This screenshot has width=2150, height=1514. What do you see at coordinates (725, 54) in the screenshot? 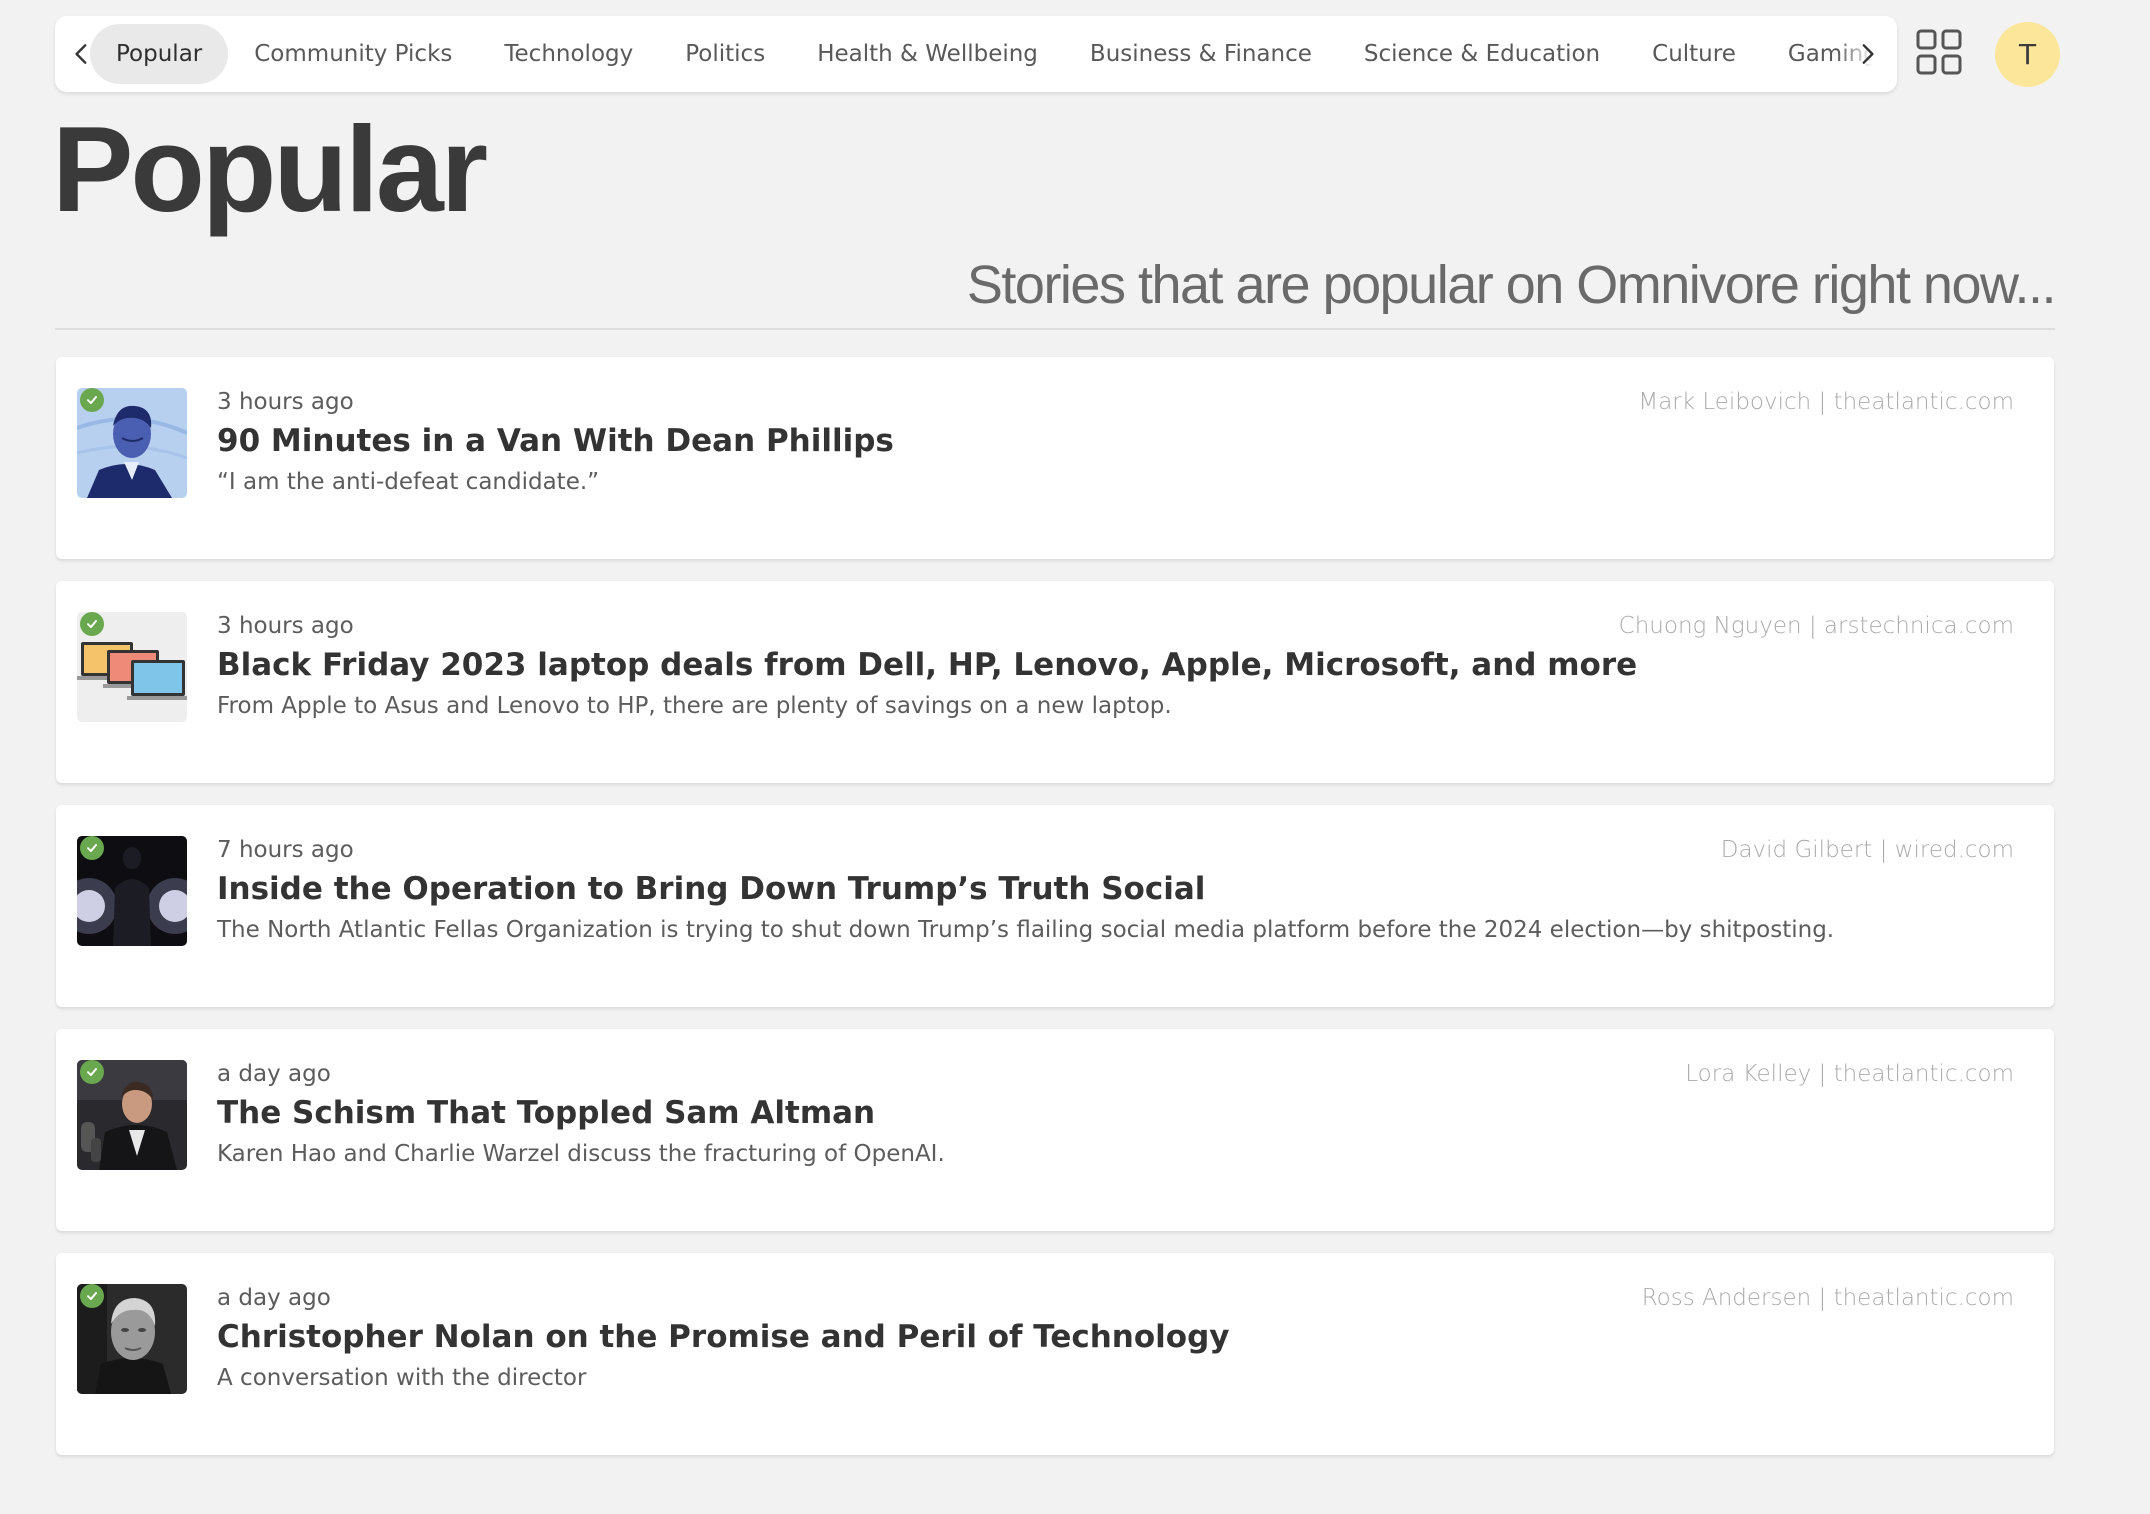
I see `tab-politics: Politics` at bounding box center [725, 54].